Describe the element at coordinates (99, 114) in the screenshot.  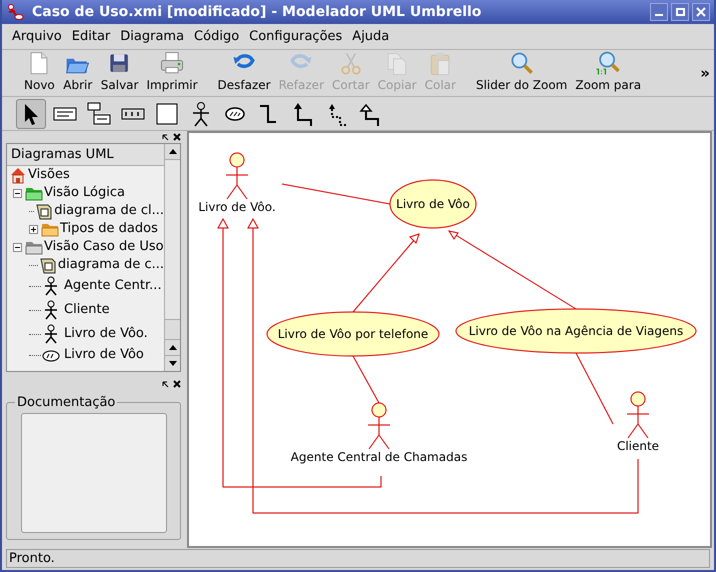
I see `note-tool-icon` at that location.